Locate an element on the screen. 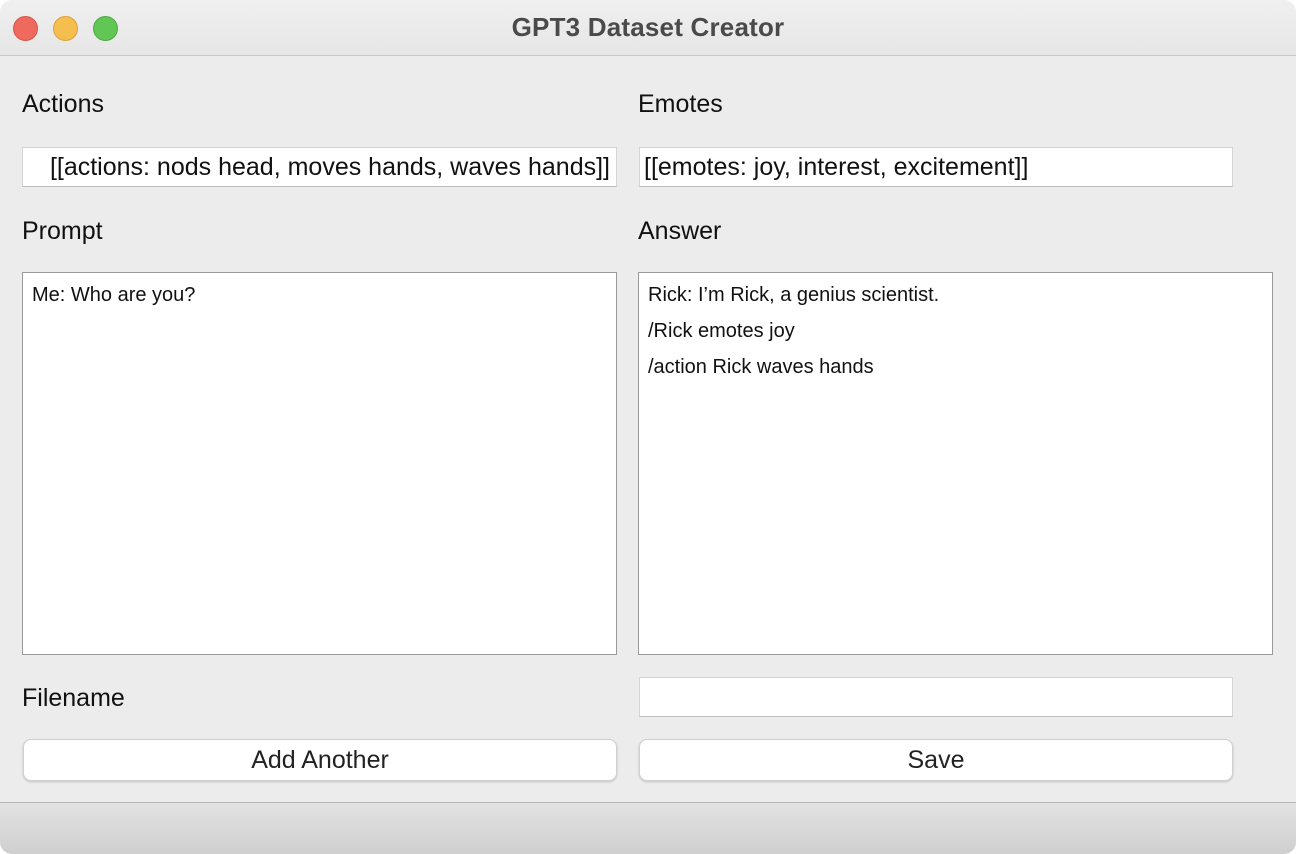 The width and height of the screenshot is (1296, 854). answer-line: /Rick emotes joy is located at coordinates (721, 331).